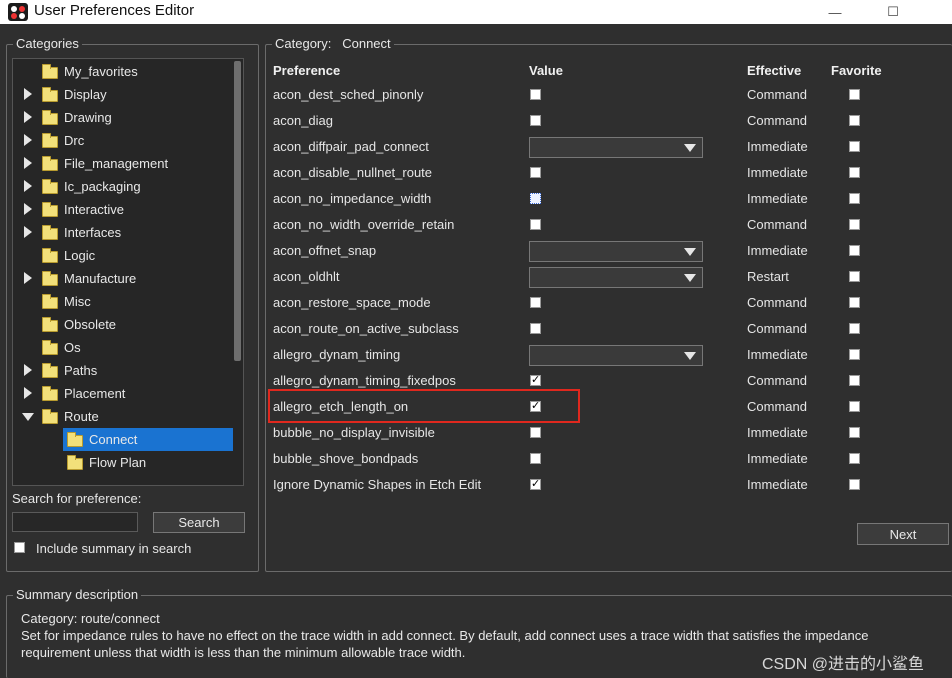 The width and height of the screenshot is (952, 678). What do you see at coordinates (123, 140) in the screenshot?
I see `tree-item: Drc` at bounding box center [123, 140].